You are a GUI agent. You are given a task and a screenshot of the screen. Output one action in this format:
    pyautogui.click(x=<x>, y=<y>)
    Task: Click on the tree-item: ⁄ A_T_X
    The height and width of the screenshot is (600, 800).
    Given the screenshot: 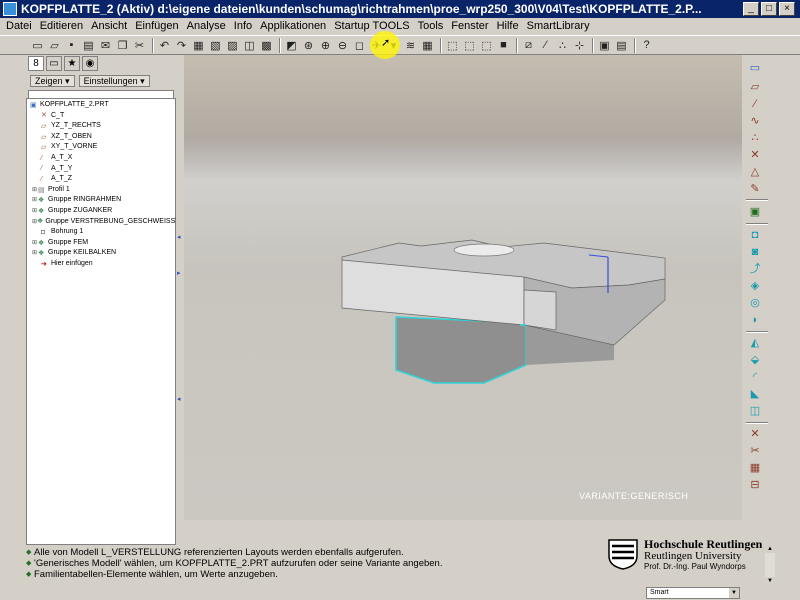 What is the action you would take?
    pyautogui.click(x=101, y=158)
    